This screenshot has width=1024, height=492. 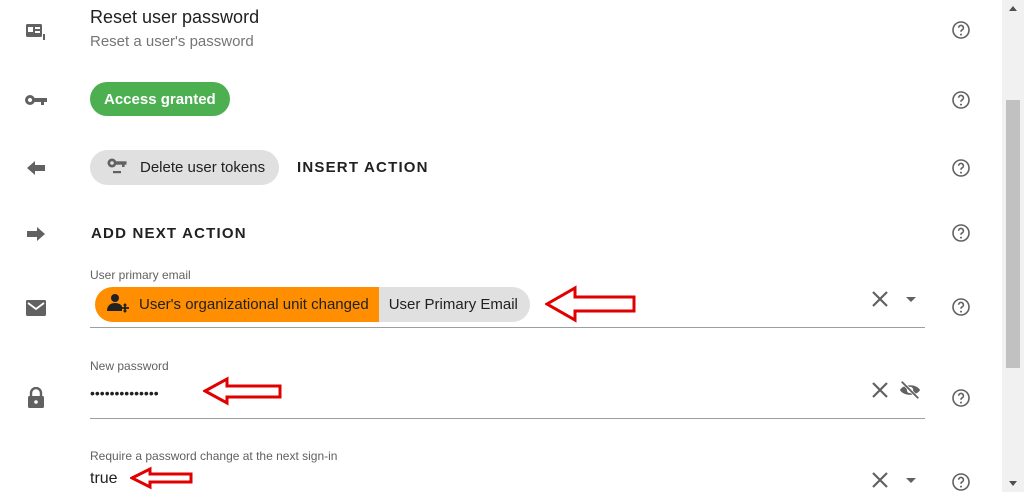 I want to click on visibility-off-icon, so click(x=910, y=390).